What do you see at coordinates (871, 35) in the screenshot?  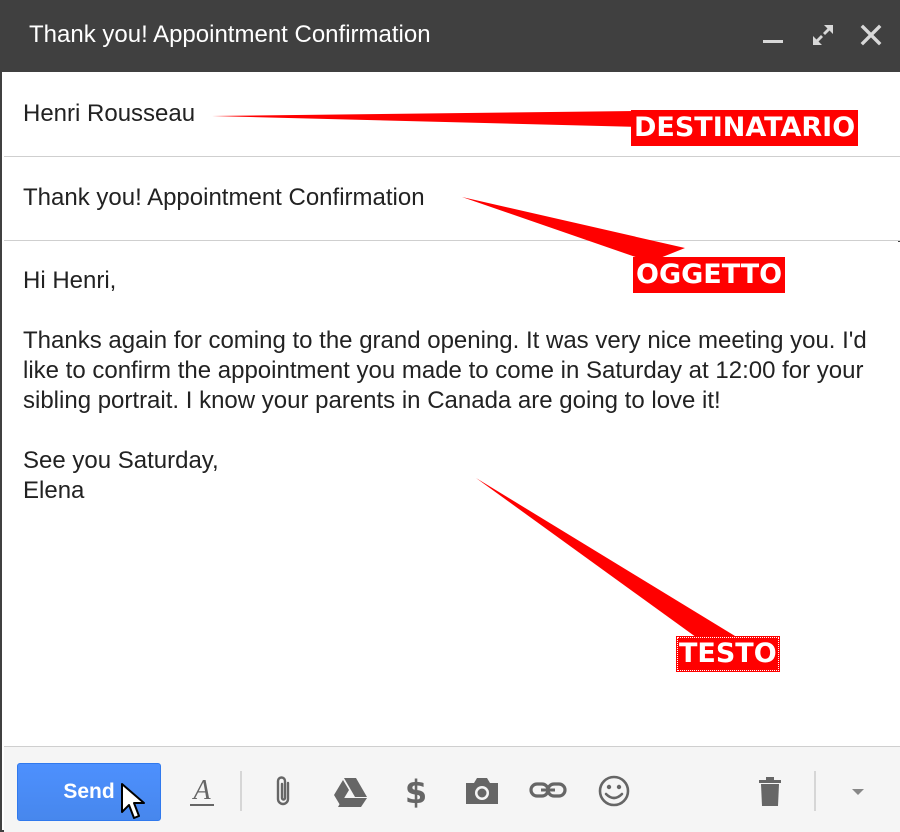 I see `close-icon` at bounding box center [871, 35].